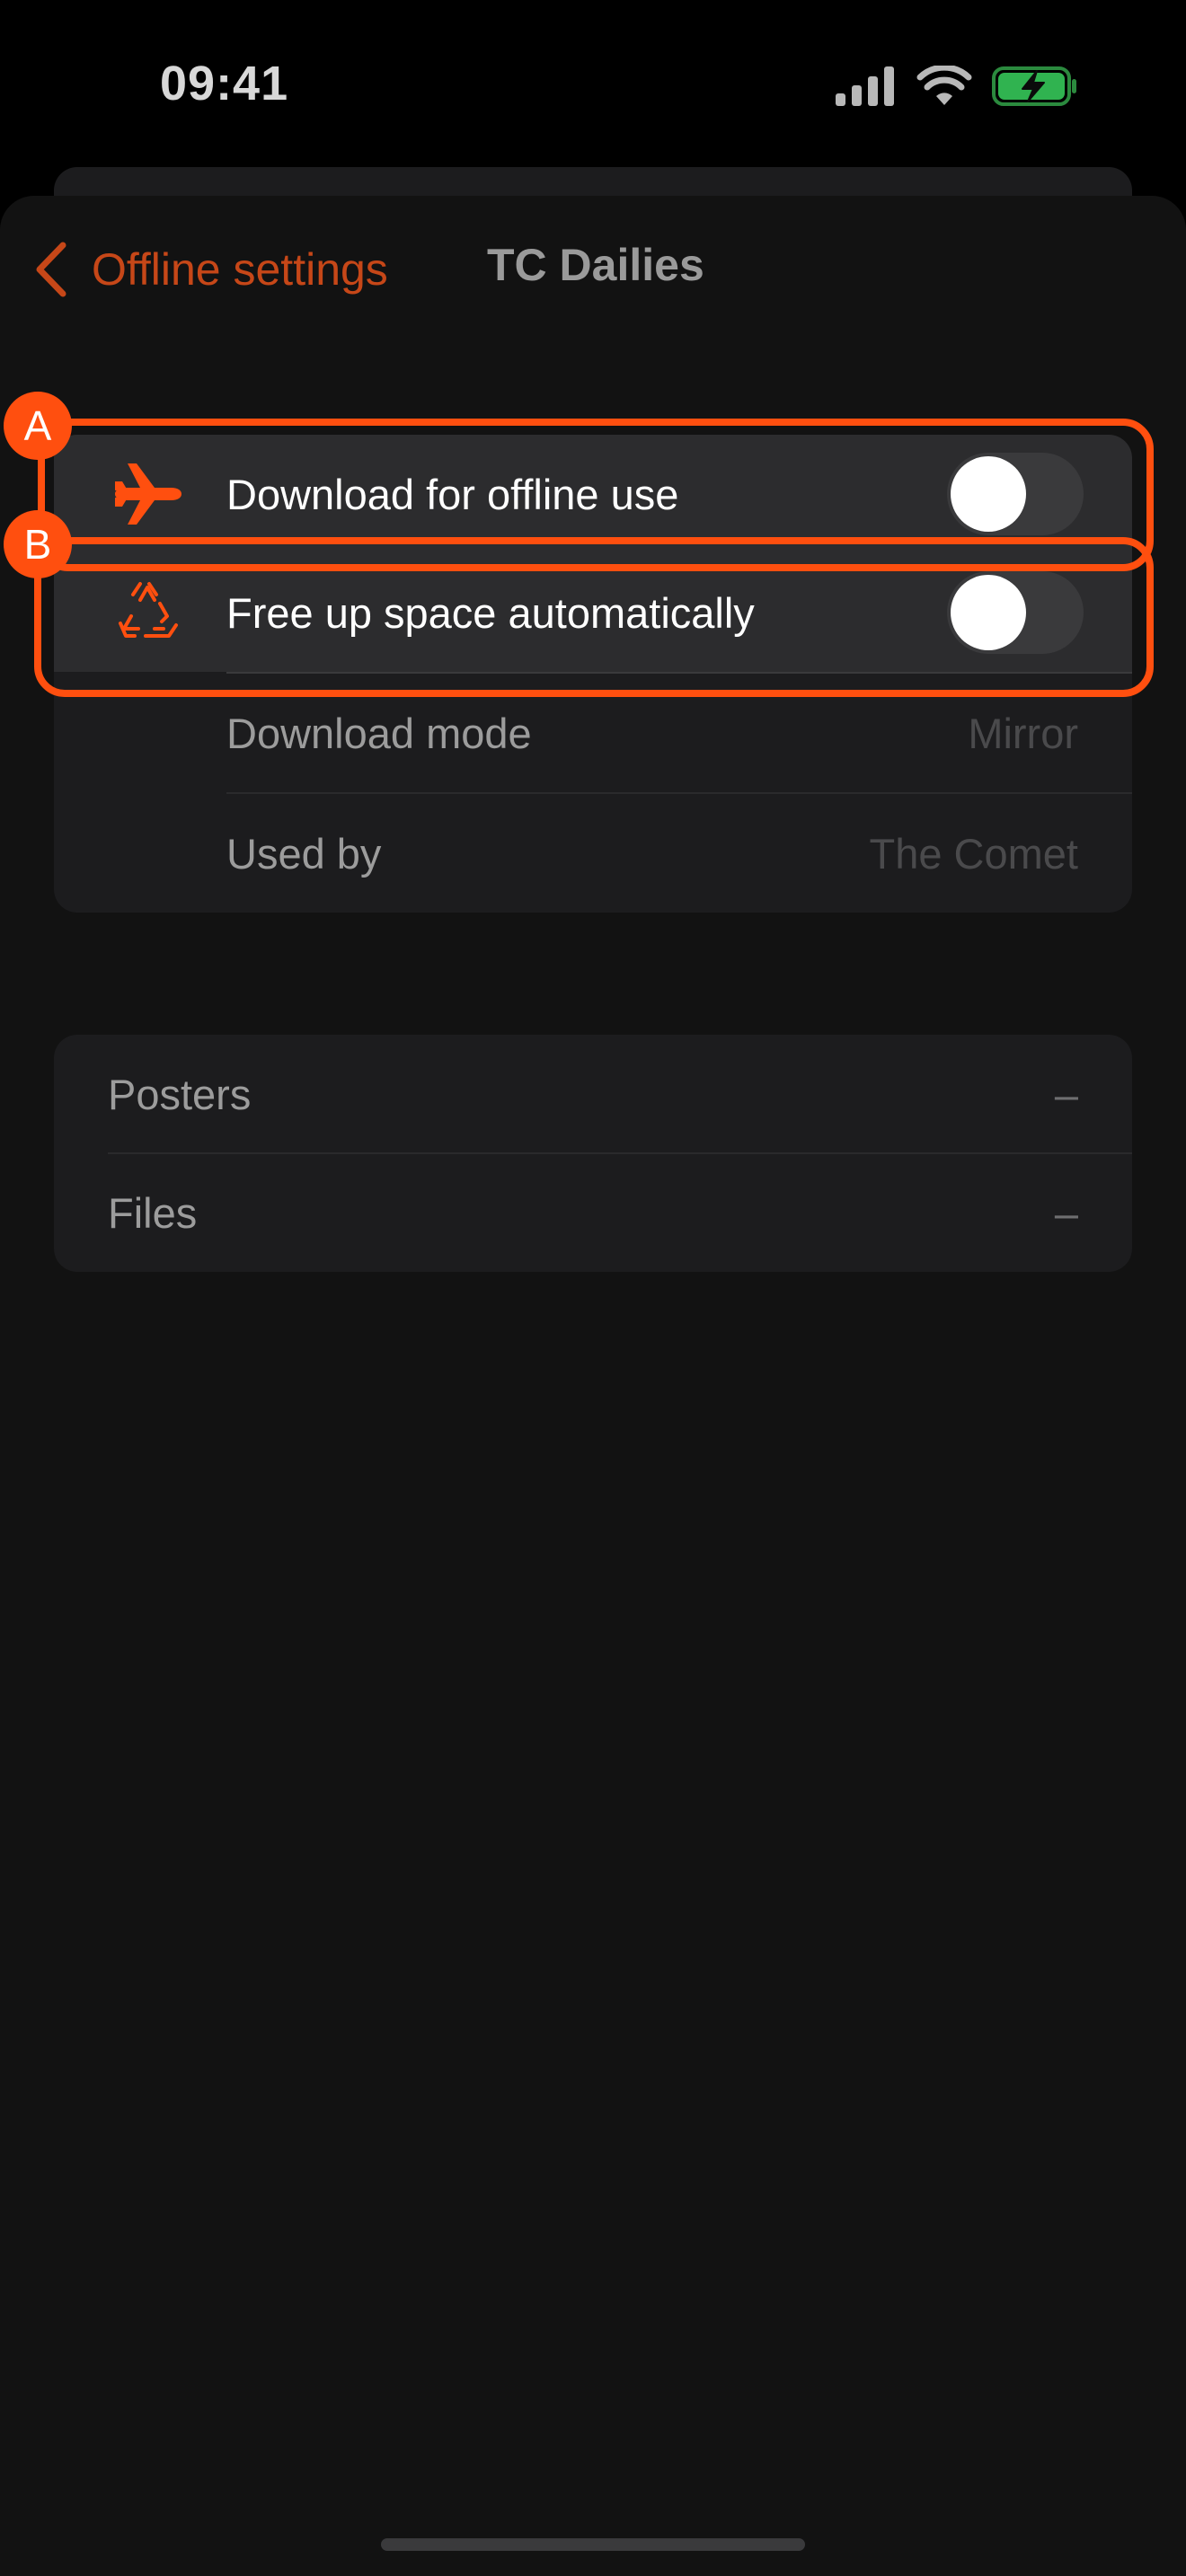 The width and height of the screenshot is (1186, 2576). Describe the element at coordinates (1066, 1094) in the screenshot. I see `posters-value: –` at that location.